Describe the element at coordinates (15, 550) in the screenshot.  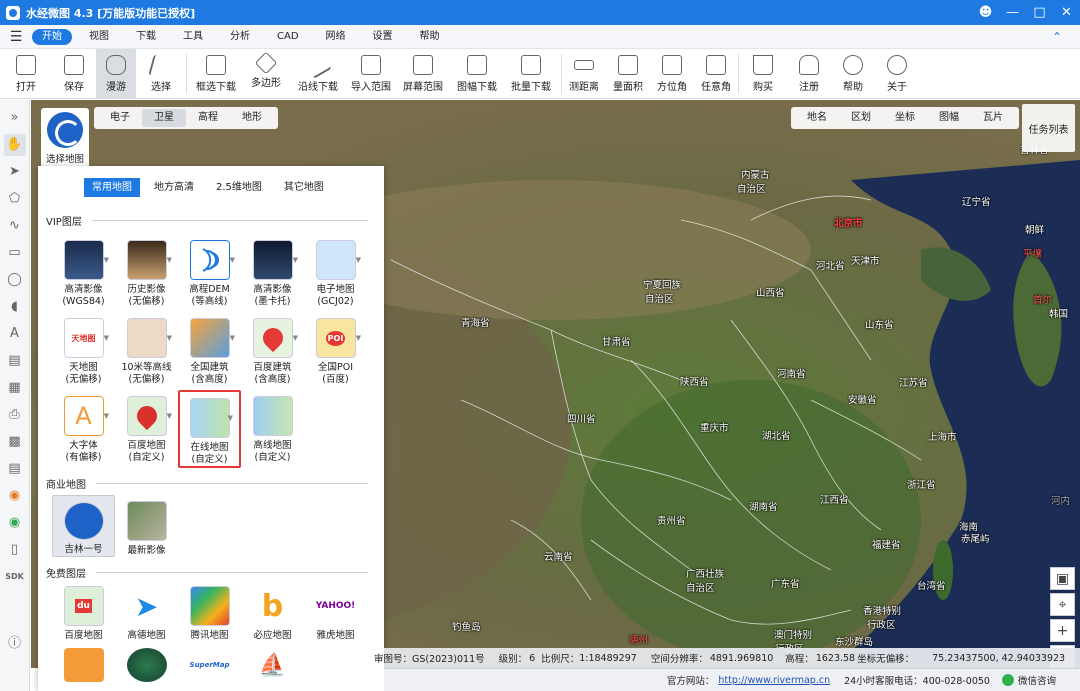
I see `phone-tool-icon: ▯` at that location.